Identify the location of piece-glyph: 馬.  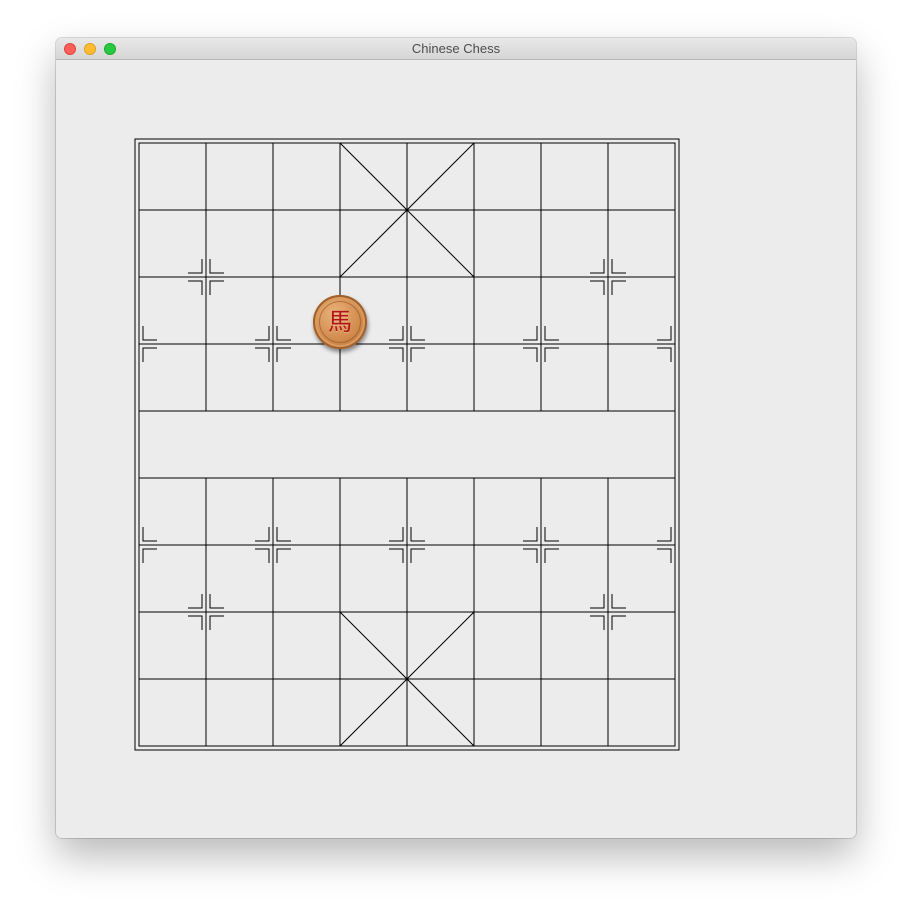
(340, 322).